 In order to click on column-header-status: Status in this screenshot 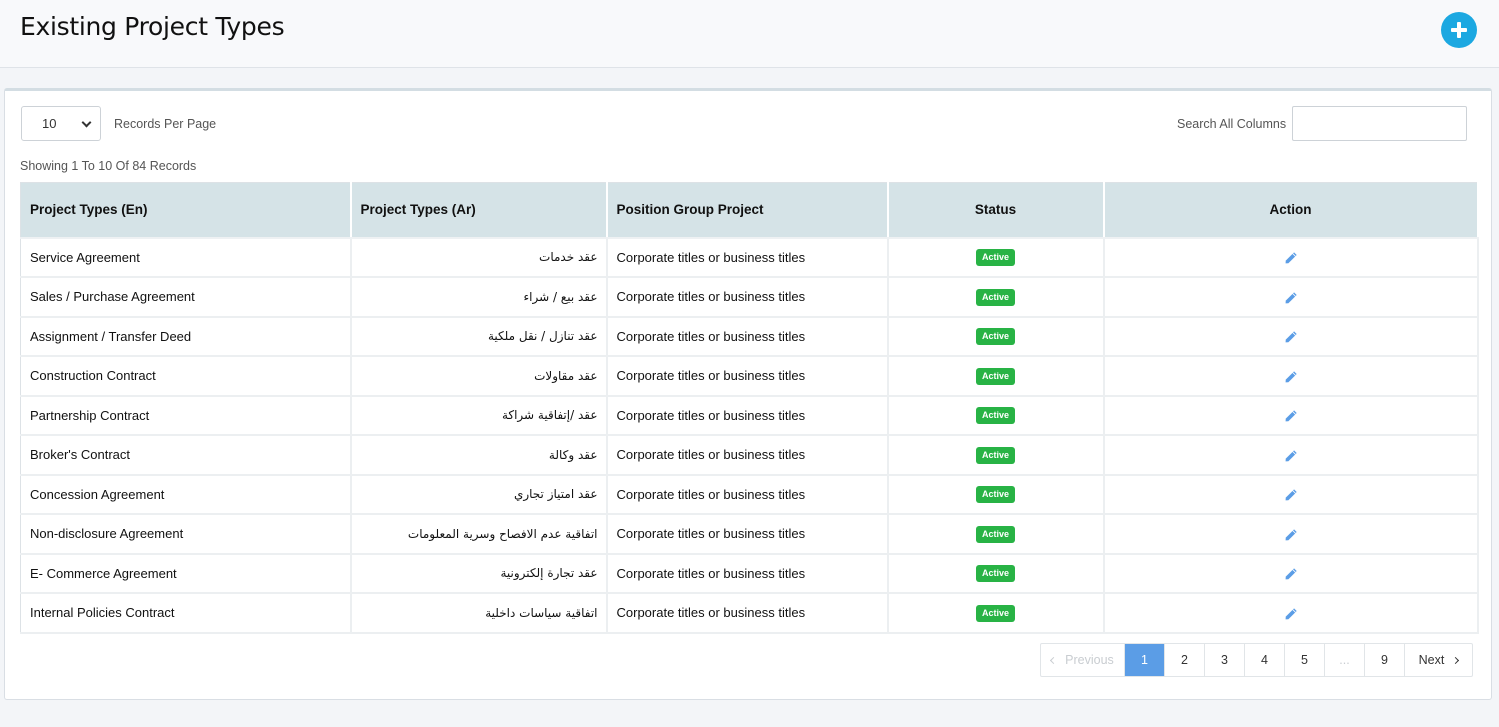, I will do `click(996, 210)`.